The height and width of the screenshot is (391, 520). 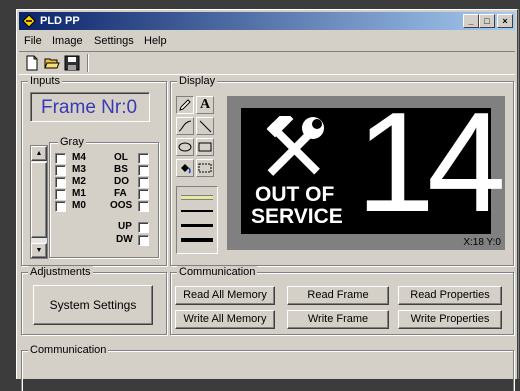 What do you see at coordinates (143, 194) in the screenshot?
I see `checkbox-fa` at bounding box center [143, 194].